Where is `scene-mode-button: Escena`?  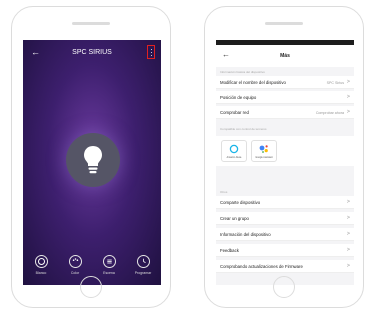 scene-mode-button: Escena is located at coordinates (109, 265).